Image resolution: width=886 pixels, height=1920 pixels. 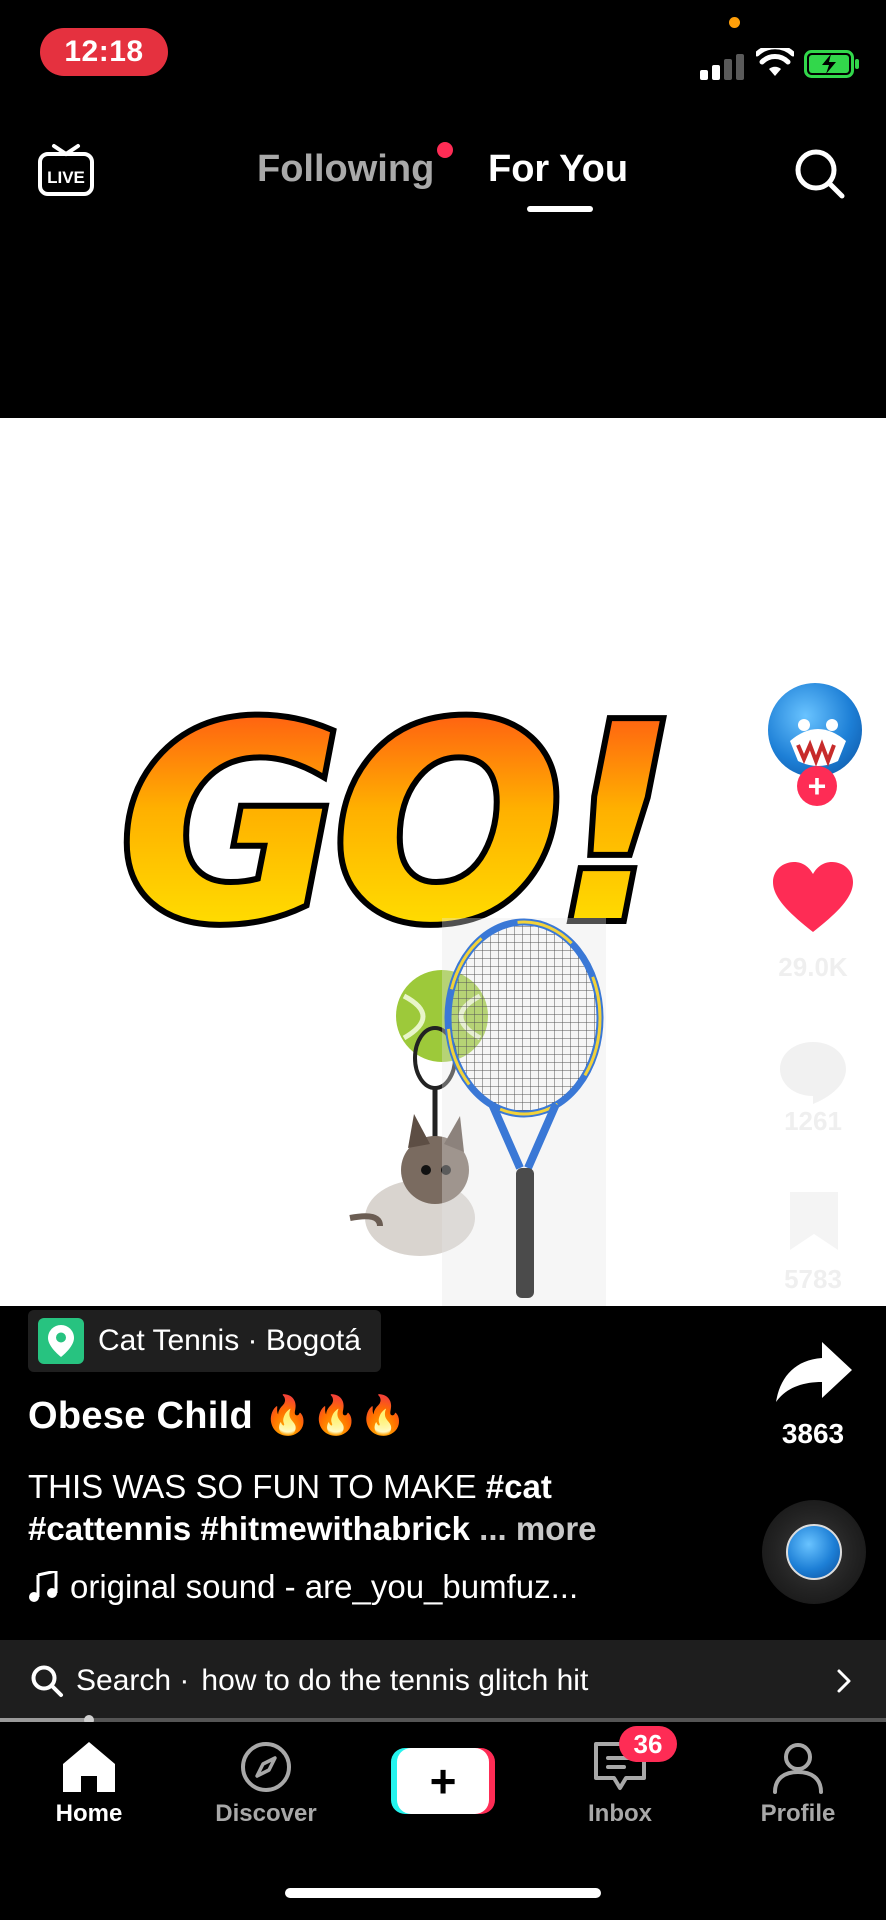 What do you see at coordinates (519, 1486) in the screenshot?
I see `hashtag: #cat` at bounding box center [519, 1486].